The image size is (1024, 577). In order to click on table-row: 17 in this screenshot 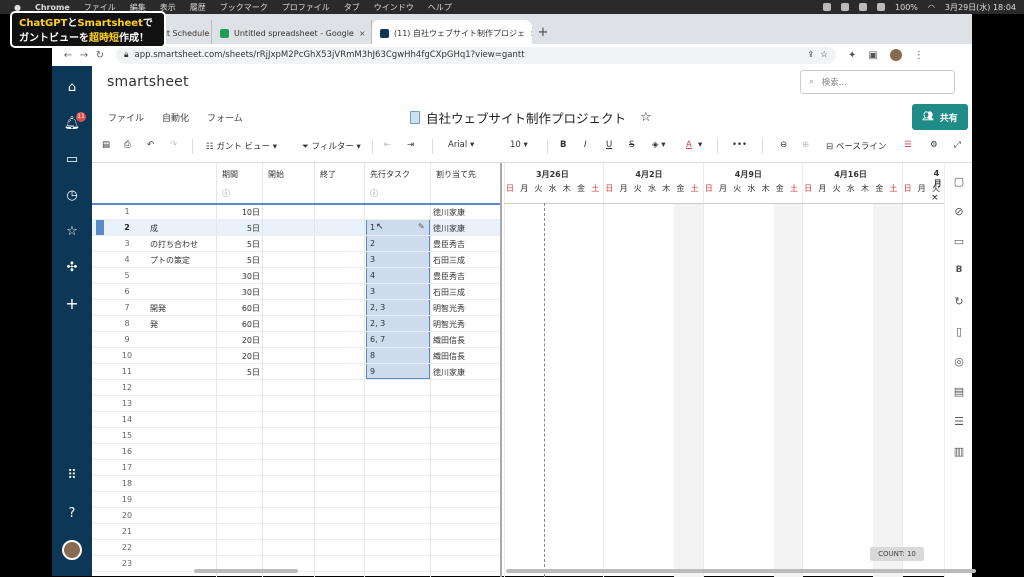, I will do `click(296, 468)`.